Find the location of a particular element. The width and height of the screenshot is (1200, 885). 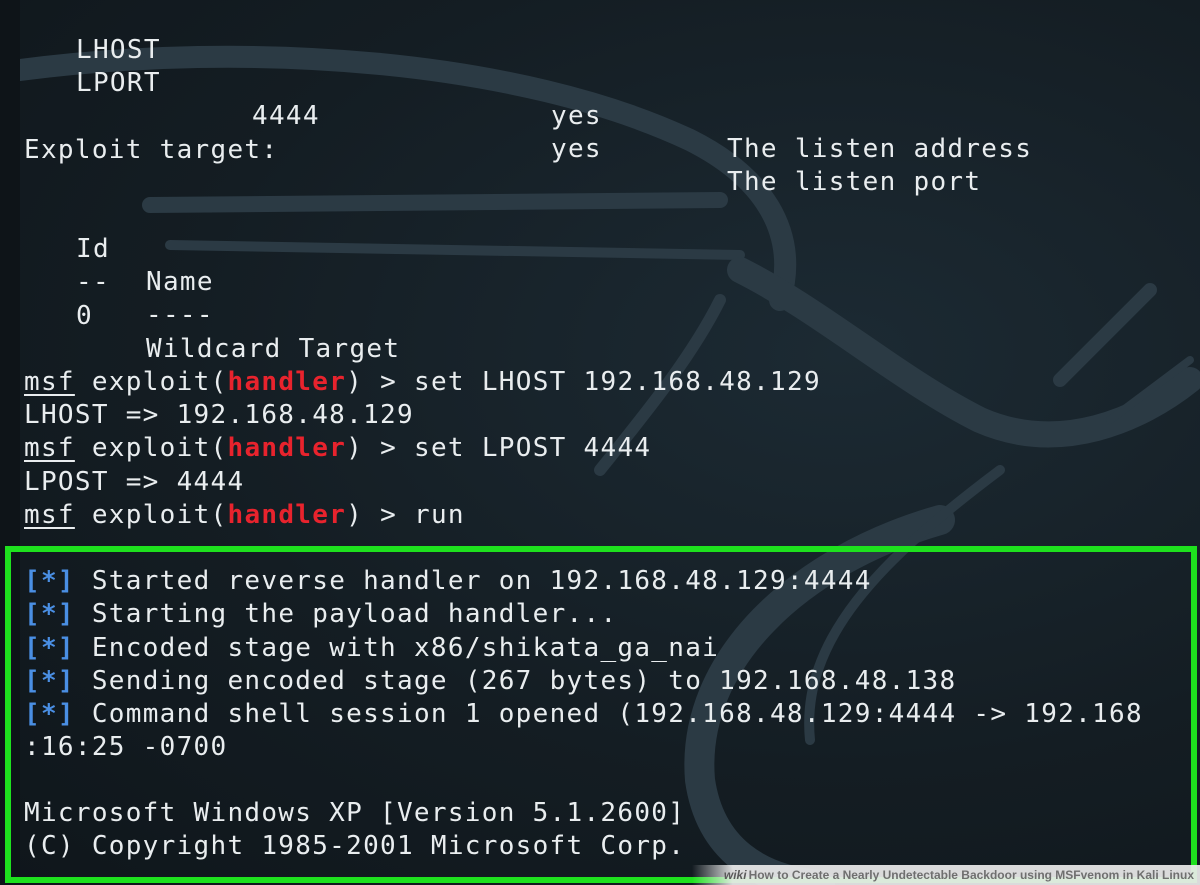

watermark-logo: wiki is located at coordinates (735, 875).